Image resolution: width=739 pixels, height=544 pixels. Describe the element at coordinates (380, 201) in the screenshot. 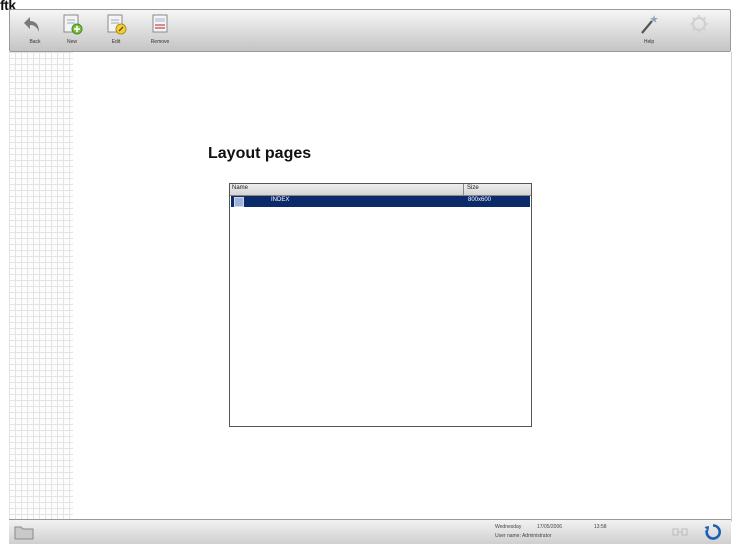

I see `list-item: INDEX 800x600` at that location.